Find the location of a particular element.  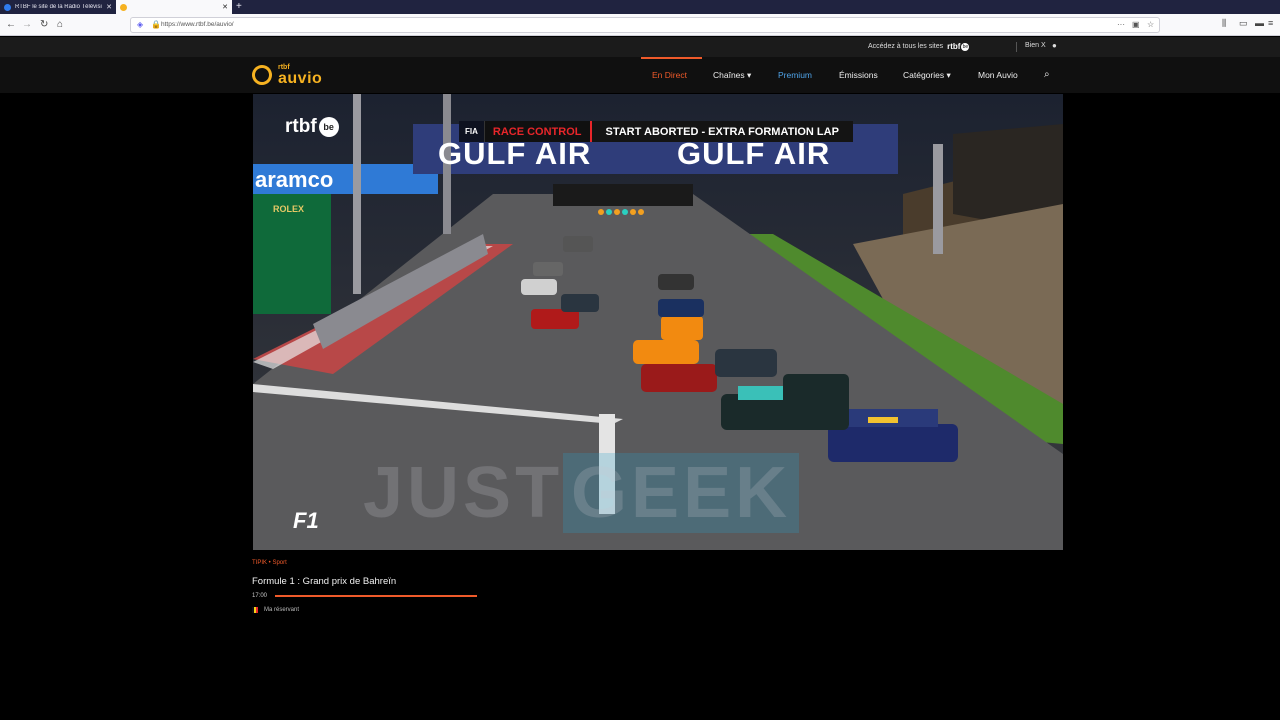

belgian-flag-icon is located at coordinates (255, 610).